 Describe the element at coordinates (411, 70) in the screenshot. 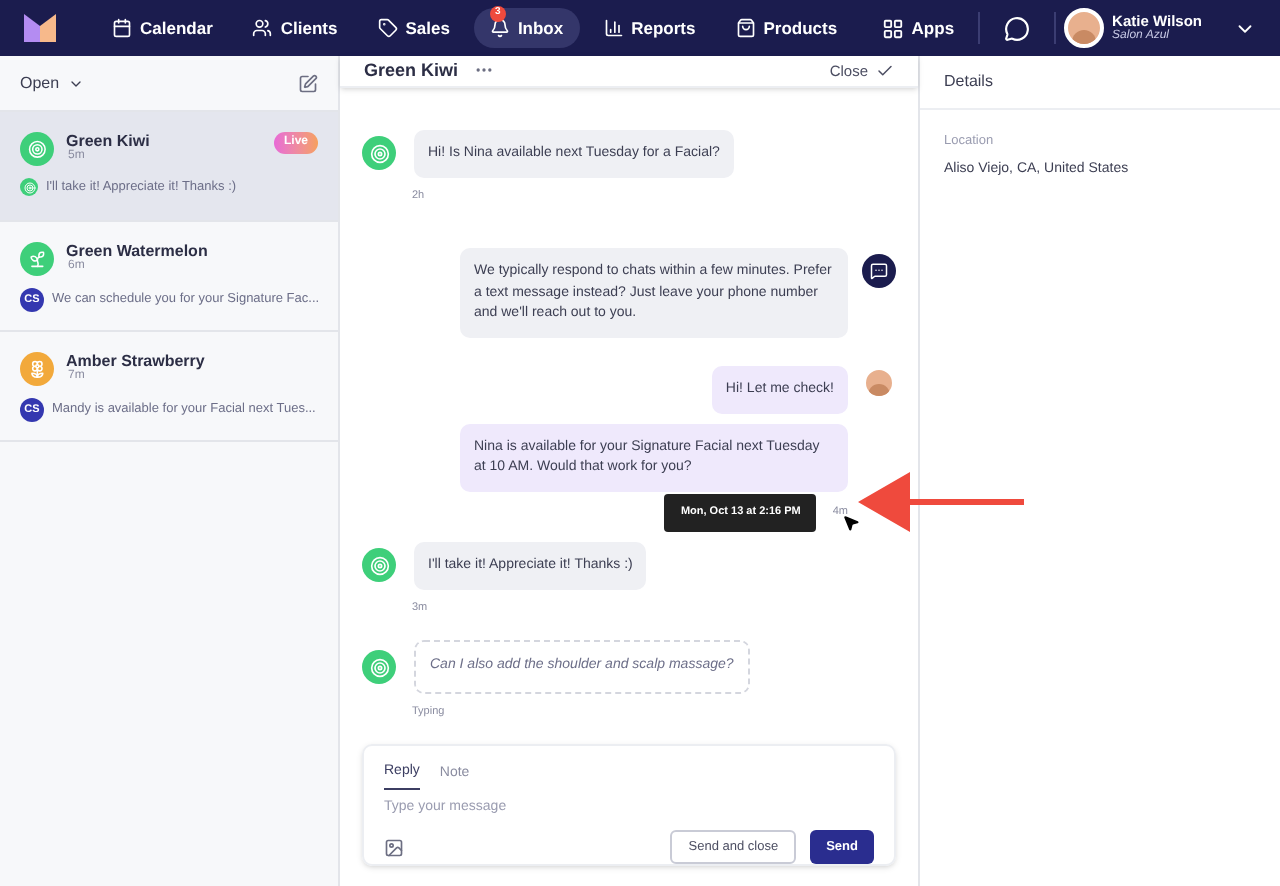

I see `conversation-title: Green Kiwi` at that location.